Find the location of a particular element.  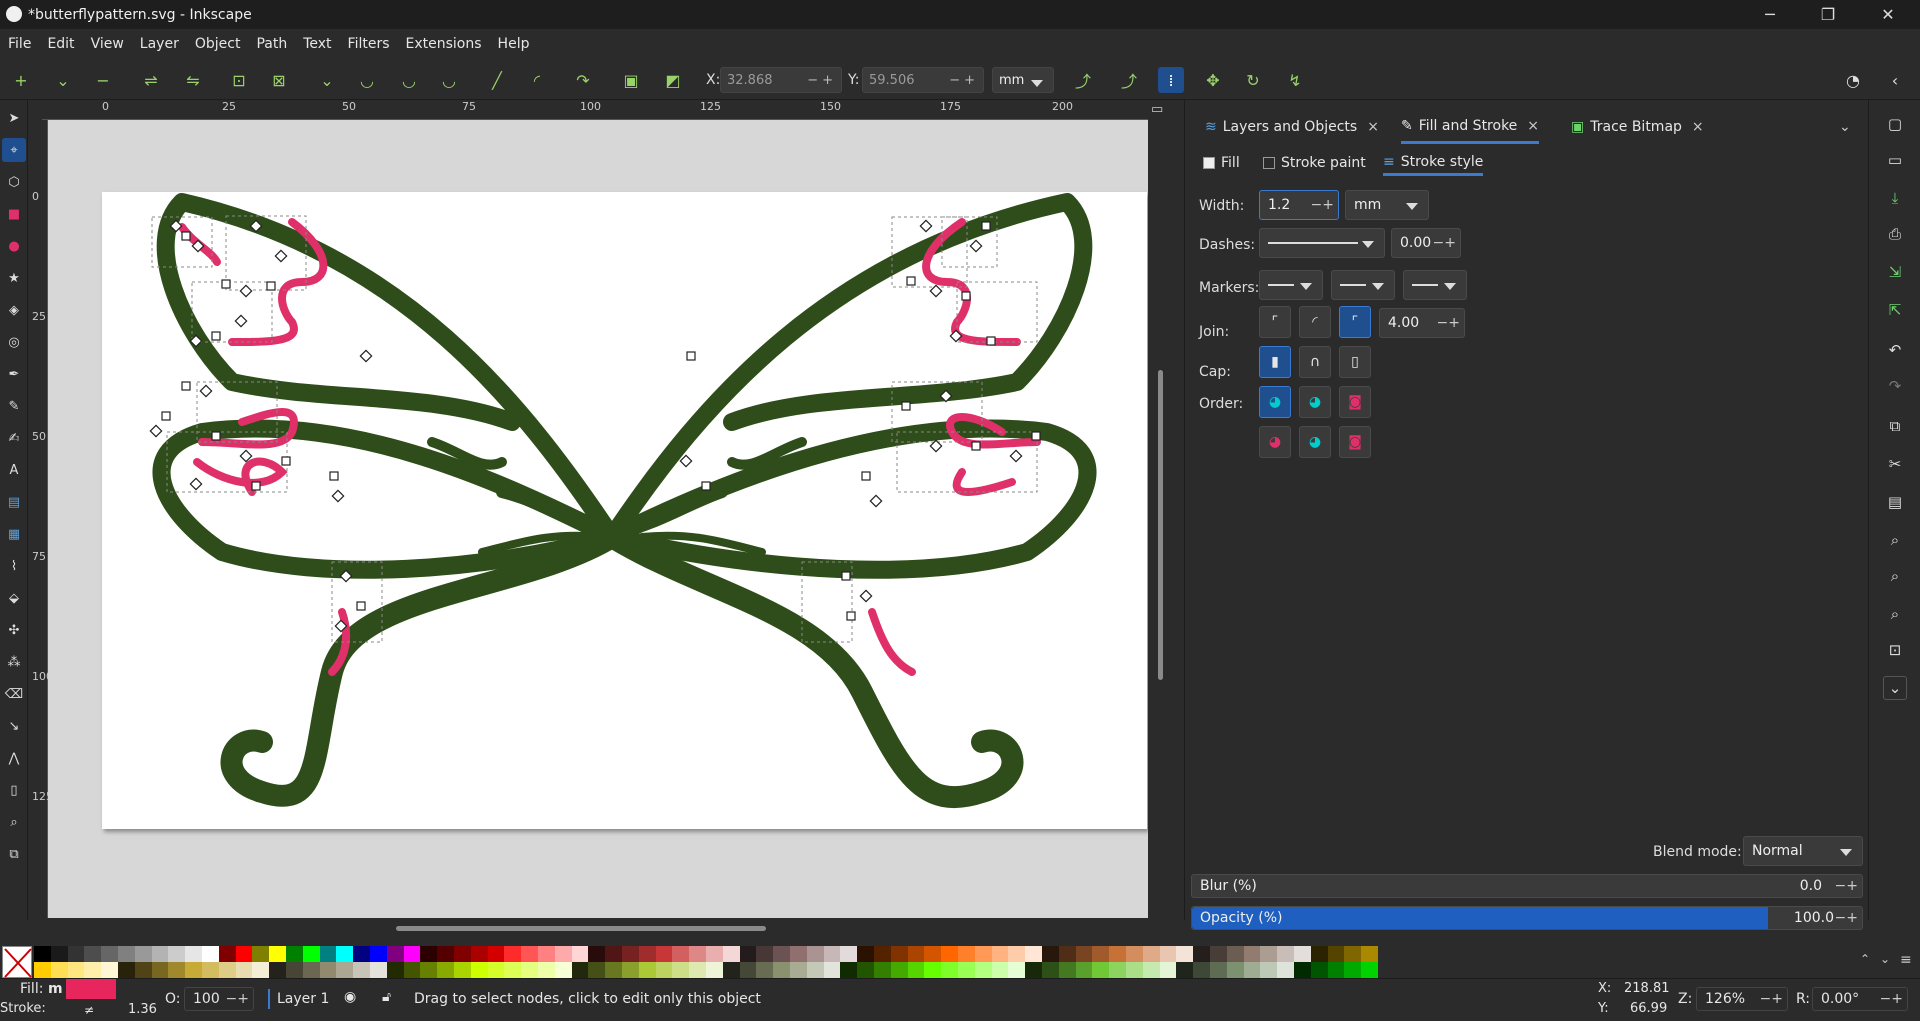

zoom-selection-icon: ⌕ is located at coordinates (1895, 540).